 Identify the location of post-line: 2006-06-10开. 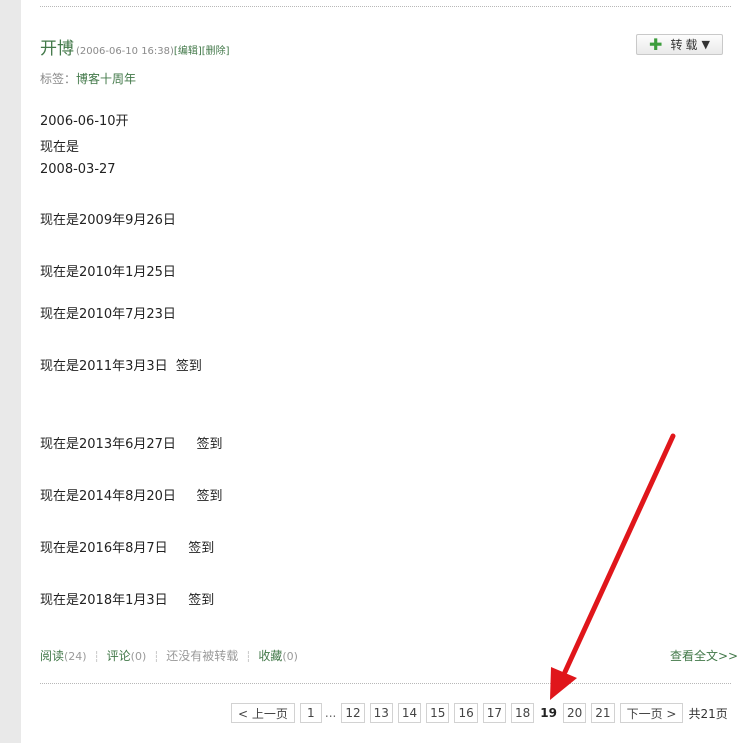
(84, 121).